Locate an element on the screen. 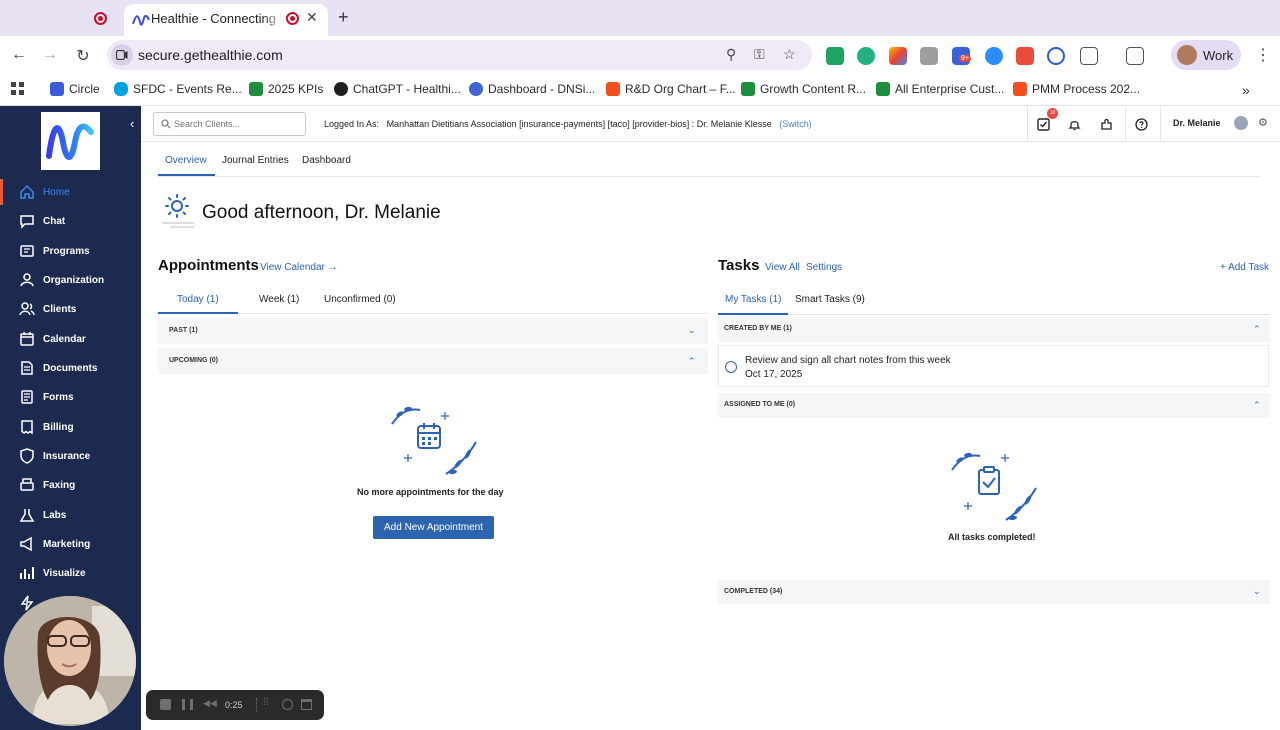 The height and width of the screenshot is (730, 1280). bookmarks-overflow-icon: » is located at coordinates (1246, 90).